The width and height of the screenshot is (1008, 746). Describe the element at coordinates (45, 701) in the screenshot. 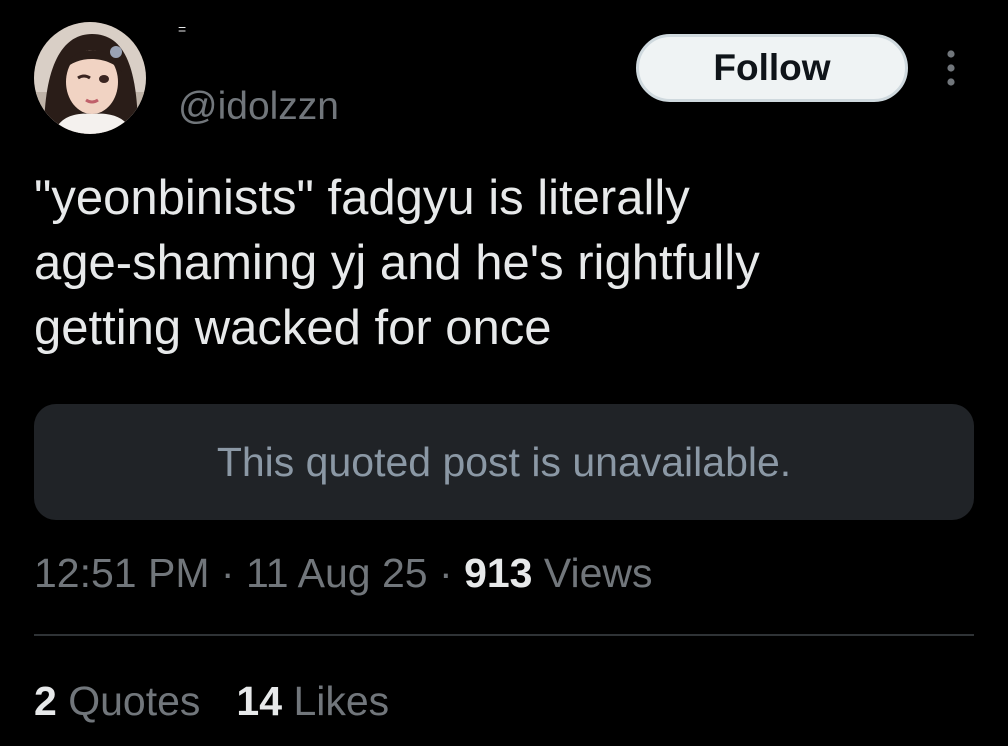

I see `quotes-count: 2` at that location.